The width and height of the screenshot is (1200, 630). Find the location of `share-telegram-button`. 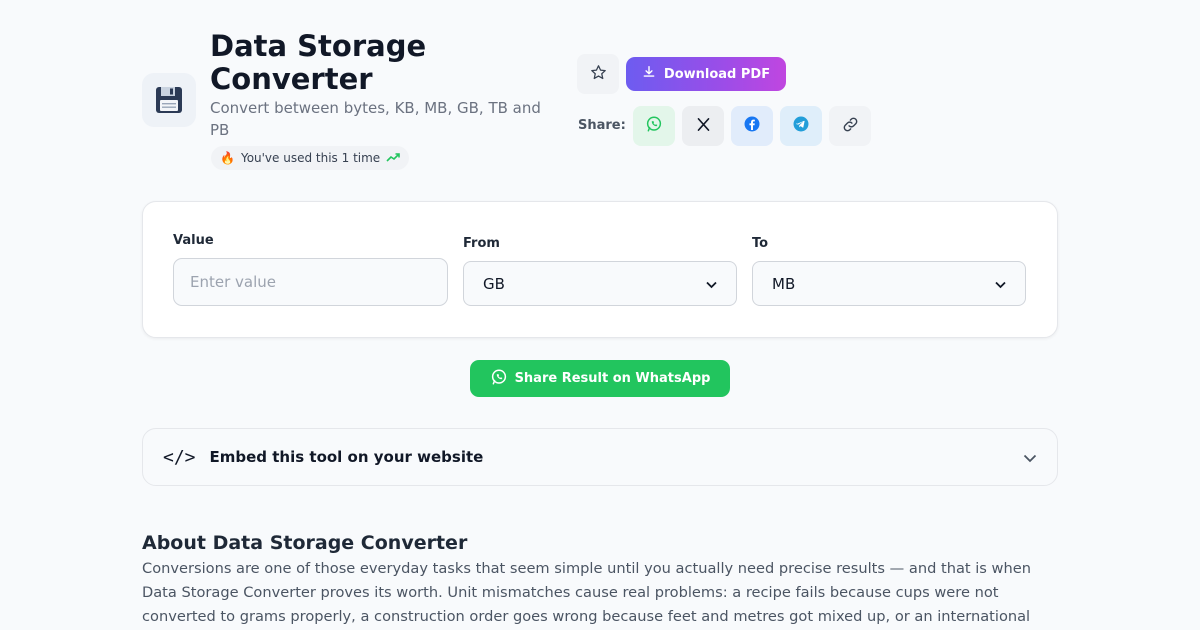

share-telegram-button is located at coordinates (801, 126).